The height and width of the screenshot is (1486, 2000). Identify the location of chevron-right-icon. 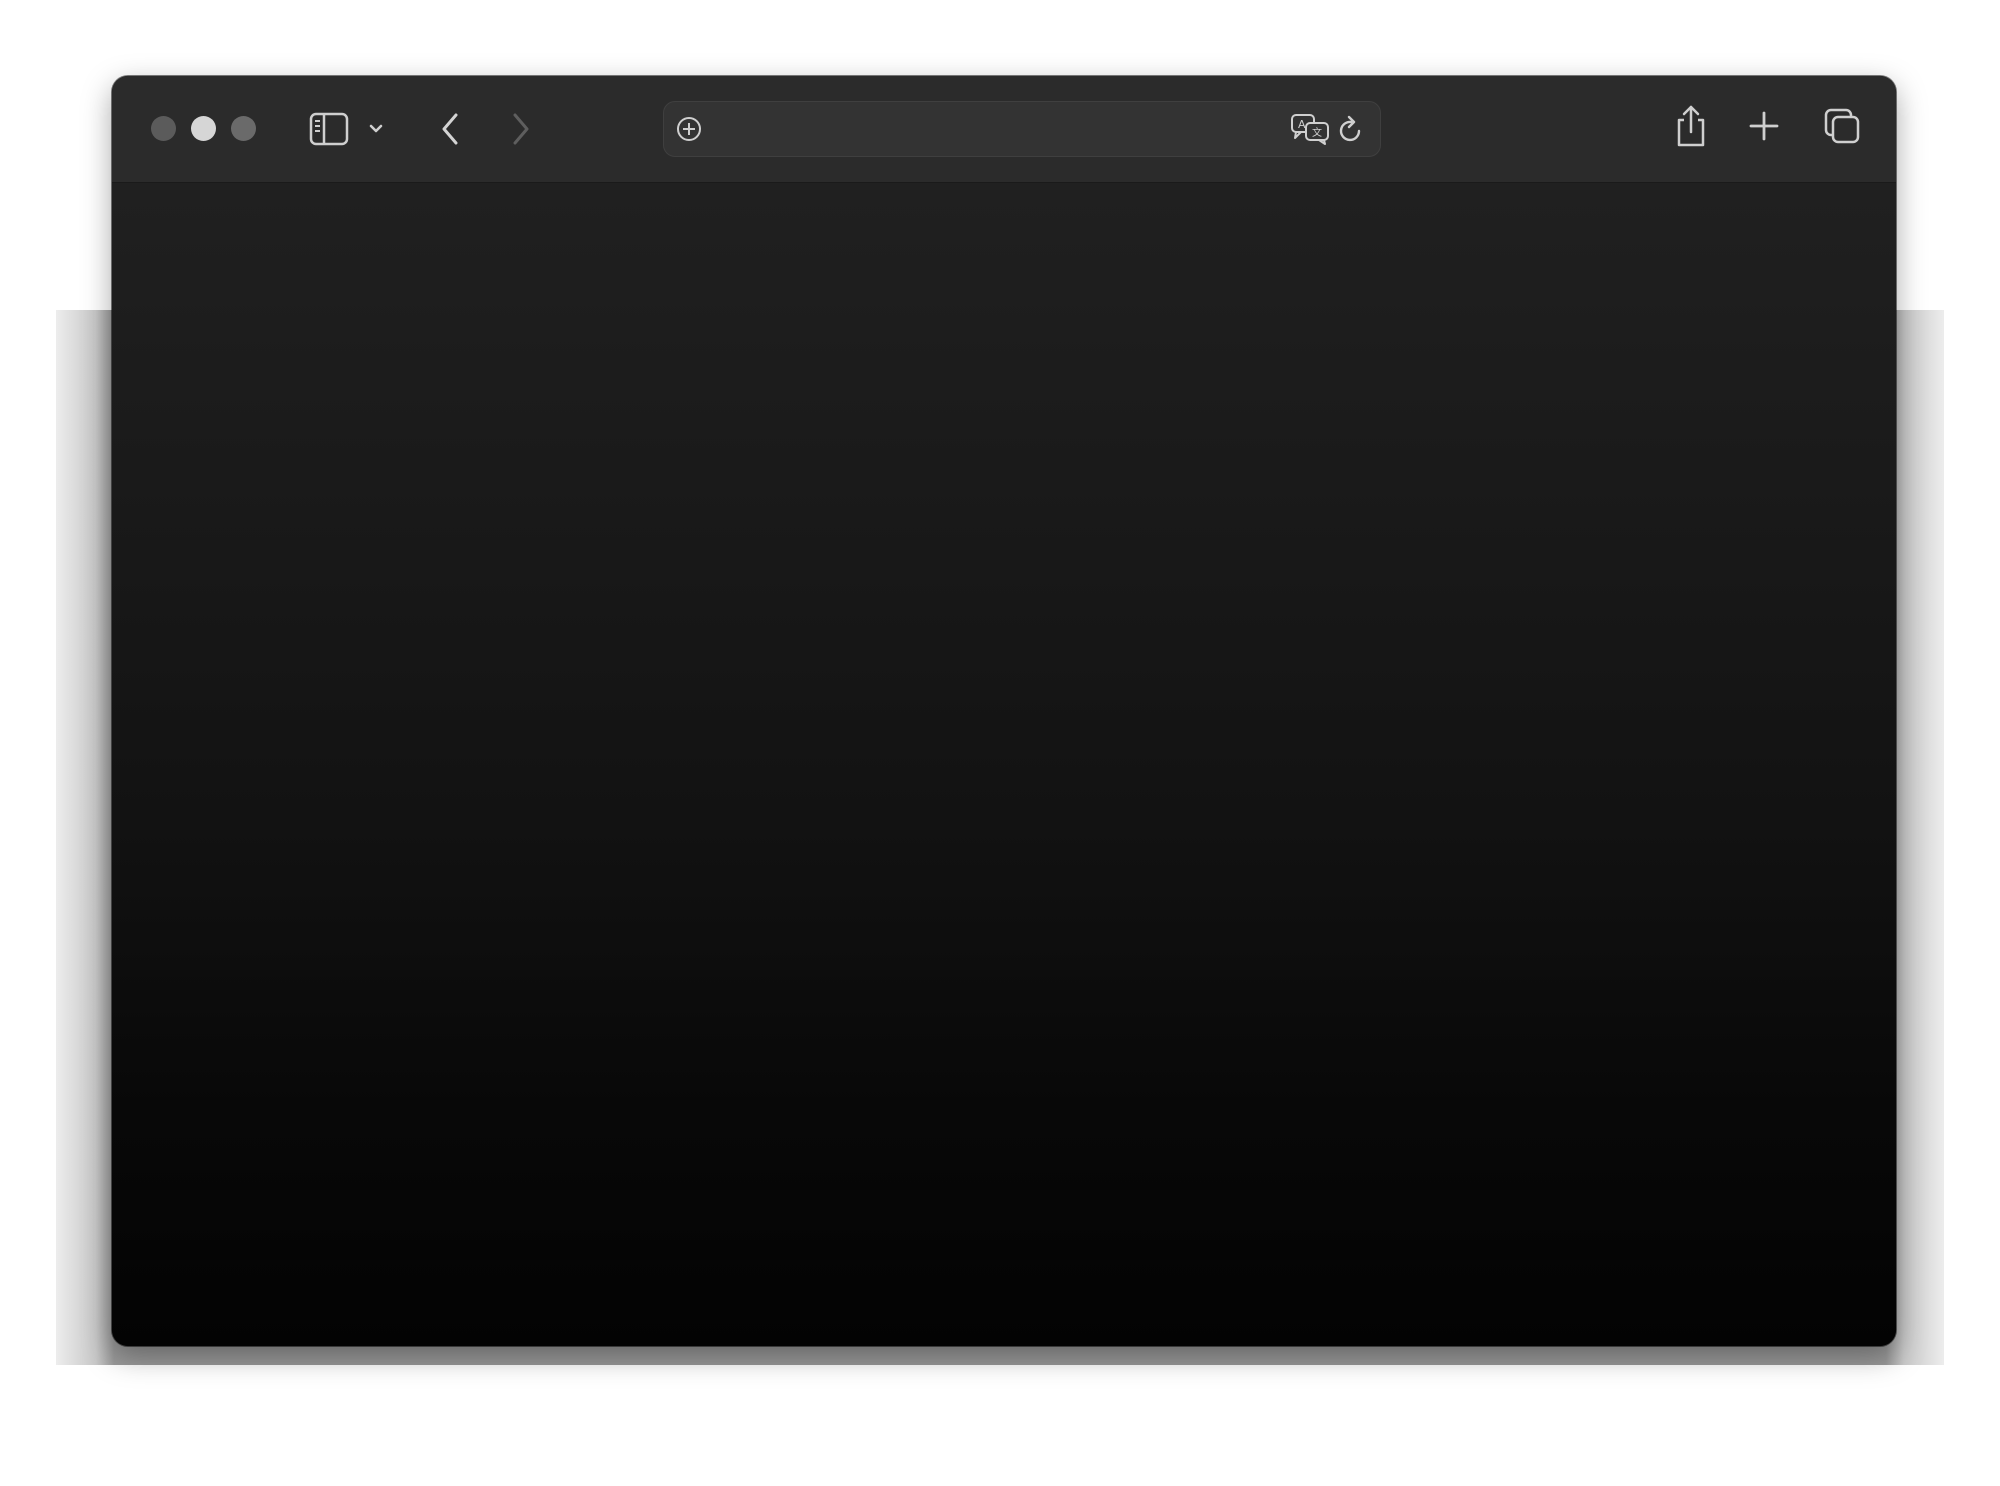
(521, 129).